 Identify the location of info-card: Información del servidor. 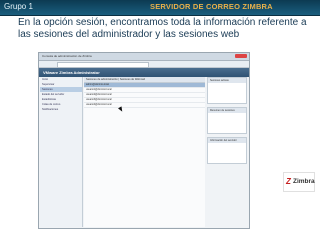
(227, 150).